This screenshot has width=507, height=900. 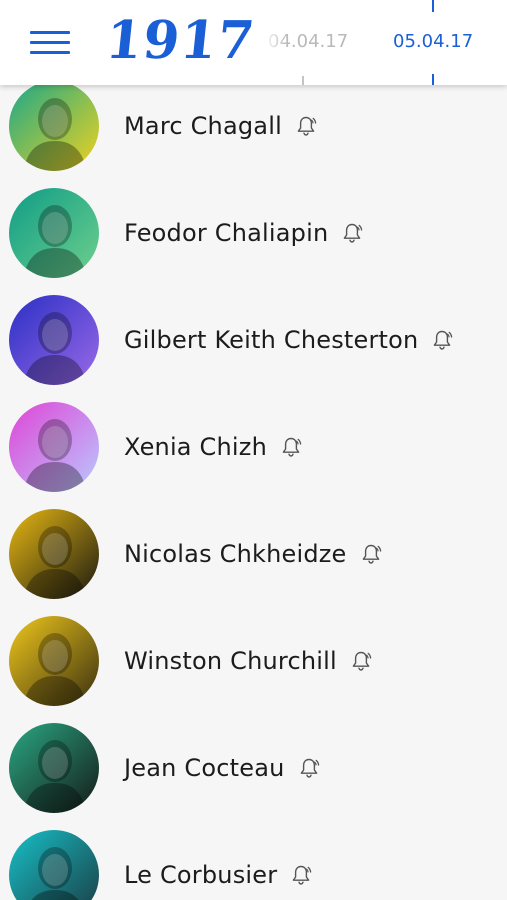 I want to click on person-name: Nicolas Chkheidze, so click(x=235, y=554).